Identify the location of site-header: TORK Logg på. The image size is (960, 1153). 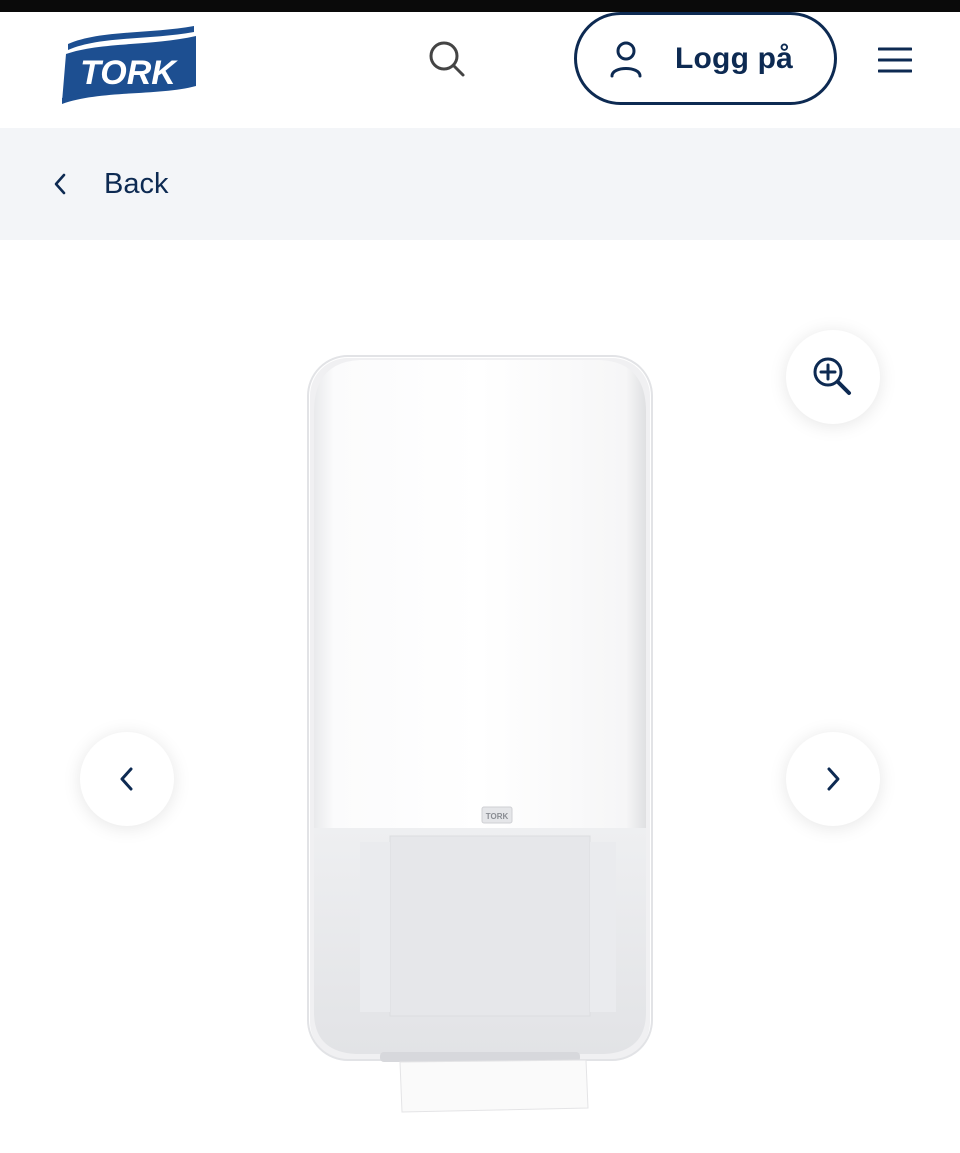
(480, 70).